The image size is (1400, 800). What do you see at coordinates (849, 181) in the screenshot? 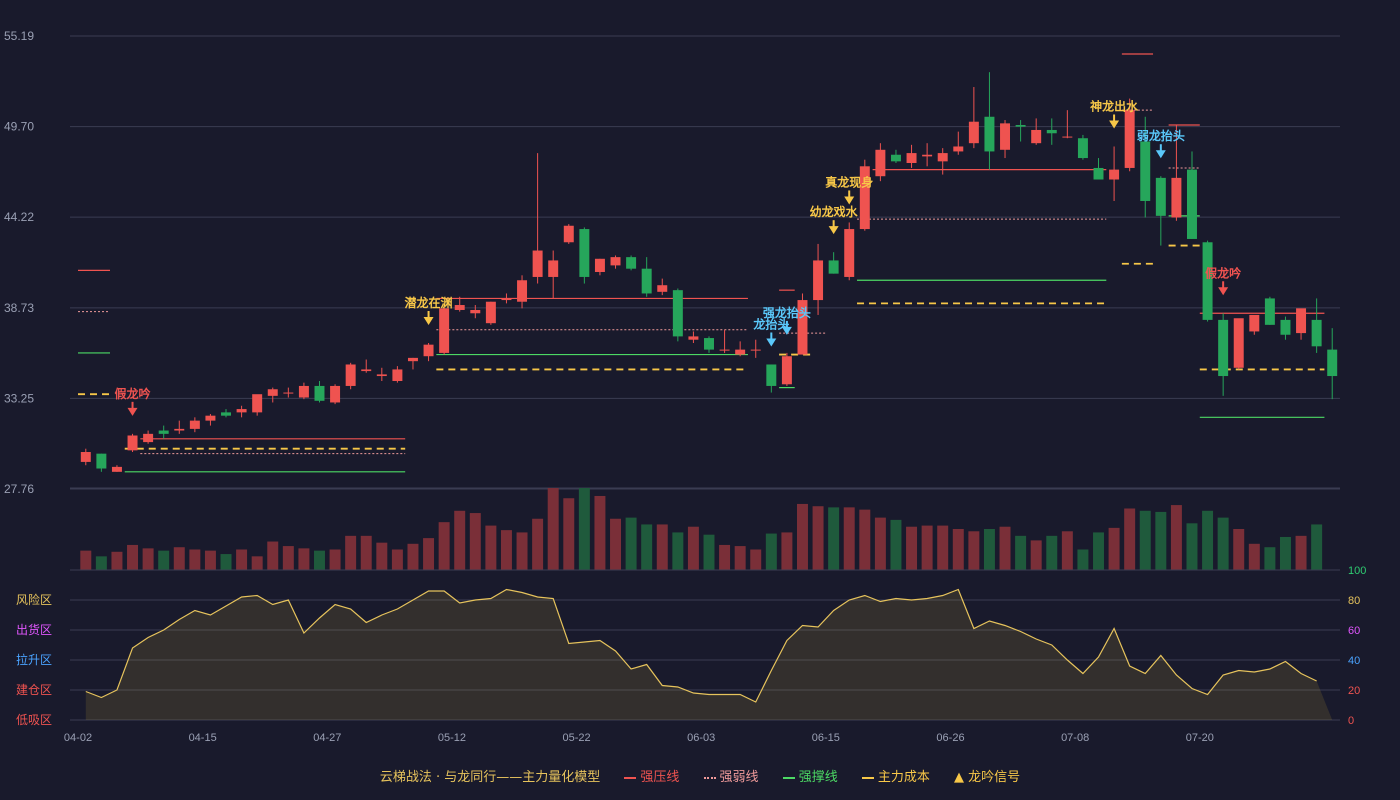
I see `signal-label: 真龙现身` at bounding box center [849, 181].